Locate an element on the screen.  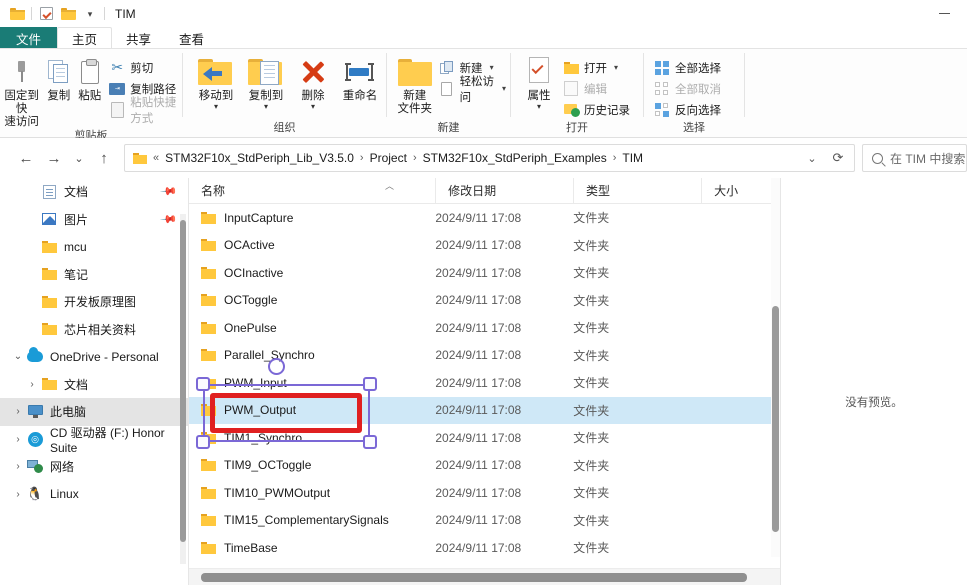
minimize-button is located at coordinates (944, 13).